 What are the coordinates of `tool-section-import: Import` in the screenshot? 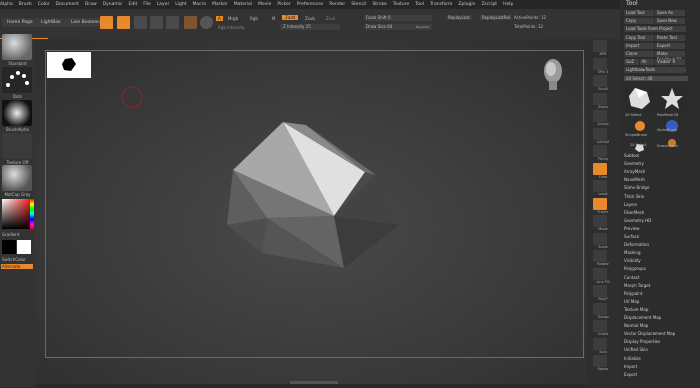 It's located at (630, 367).